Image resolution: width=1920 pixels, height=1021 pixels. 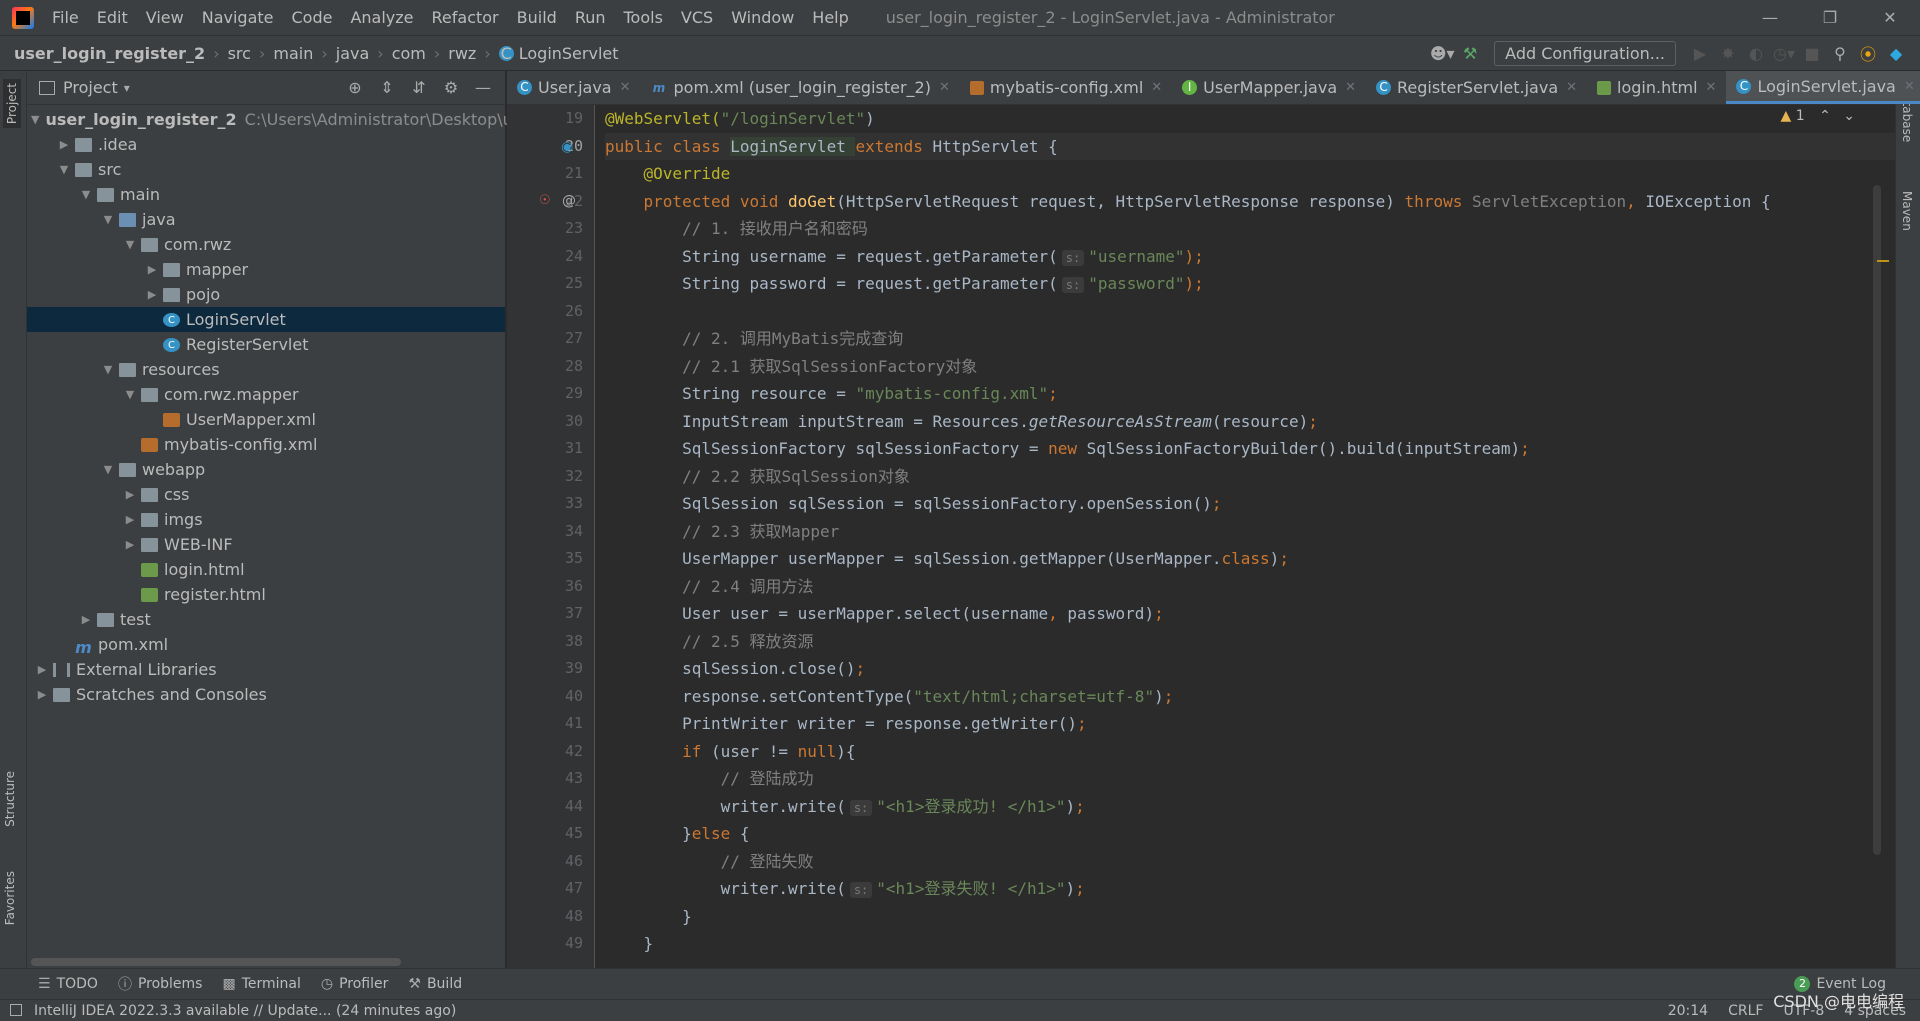 I want to click on crumb-loginservlet: LoginServlet, so click(x=569, y=53).